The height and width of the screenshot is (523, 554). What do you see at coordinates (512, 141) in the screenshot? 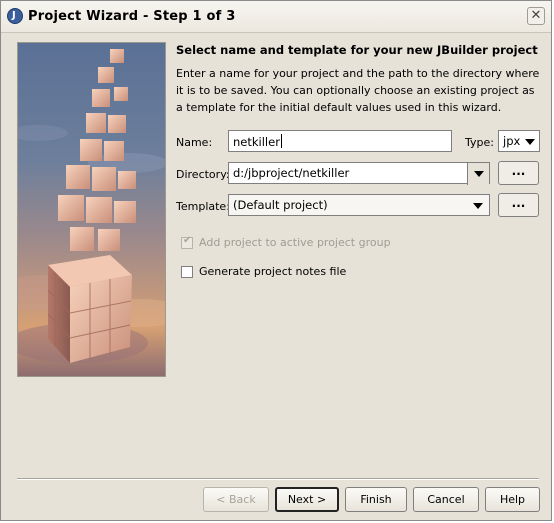
I see `type-value: jpx` at bounding box center [512, 141].